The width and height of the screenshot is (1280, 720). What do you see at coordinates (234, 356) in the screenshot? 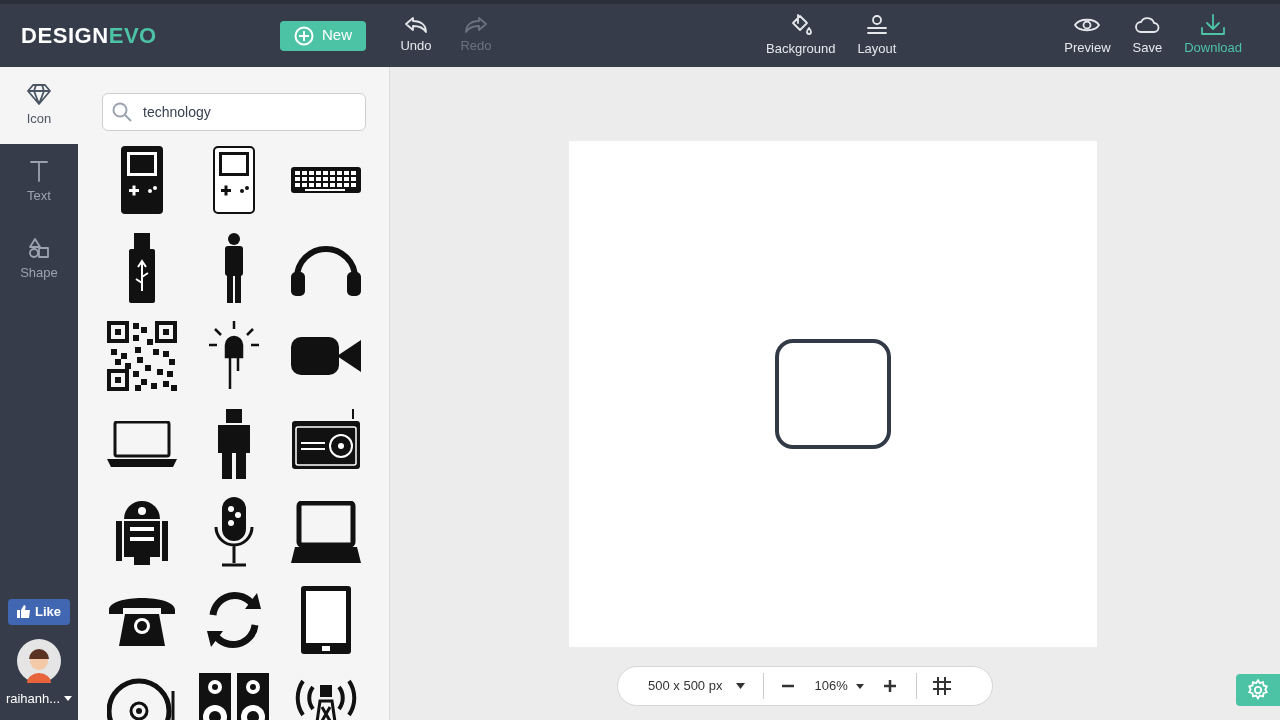
I see `light-bulb-icon` at bounding box center [234, 356].